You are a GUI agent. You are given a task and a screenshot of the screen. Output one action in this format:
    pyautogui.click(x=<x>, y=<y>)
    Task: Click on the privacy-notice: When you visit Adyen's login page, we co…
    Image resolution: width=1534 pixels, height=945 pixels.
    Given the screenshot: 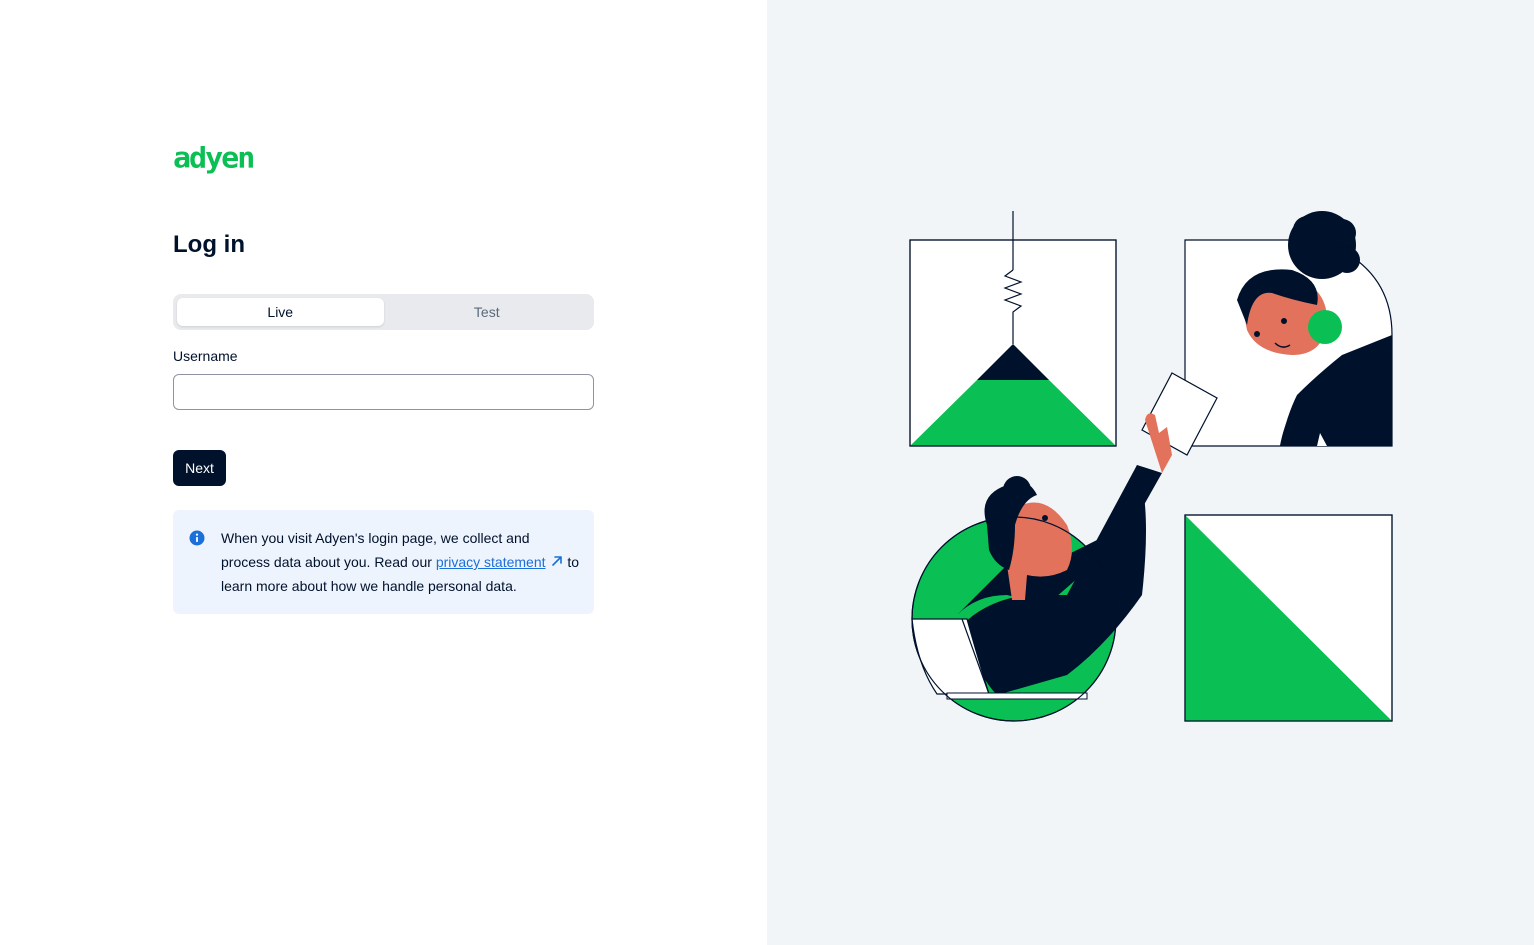 What is the action you would take?
    pyautogui.click(x=383, y=562)
    